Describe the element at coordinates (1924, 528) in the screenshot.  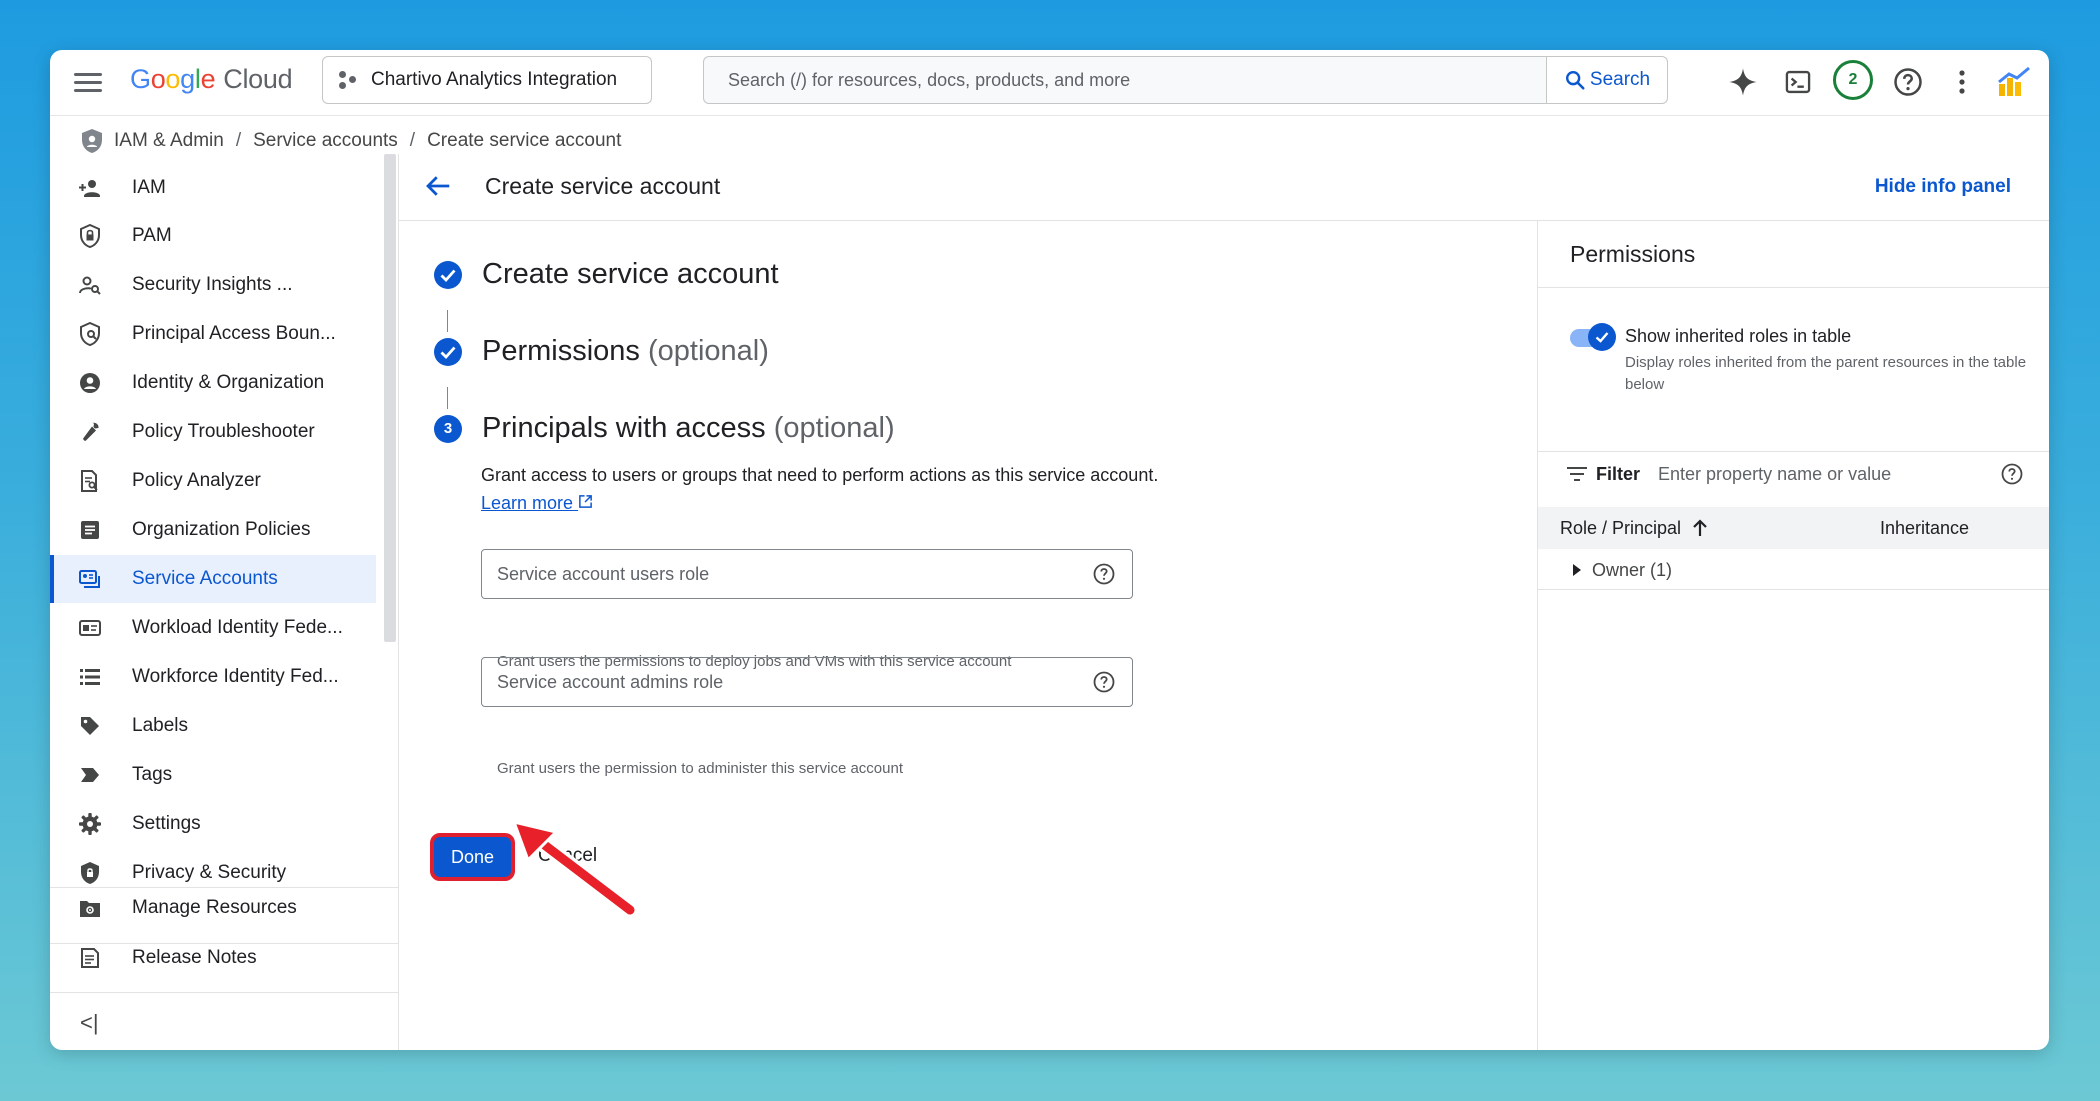
I see `column-inheritance: Inheritance` at that location.